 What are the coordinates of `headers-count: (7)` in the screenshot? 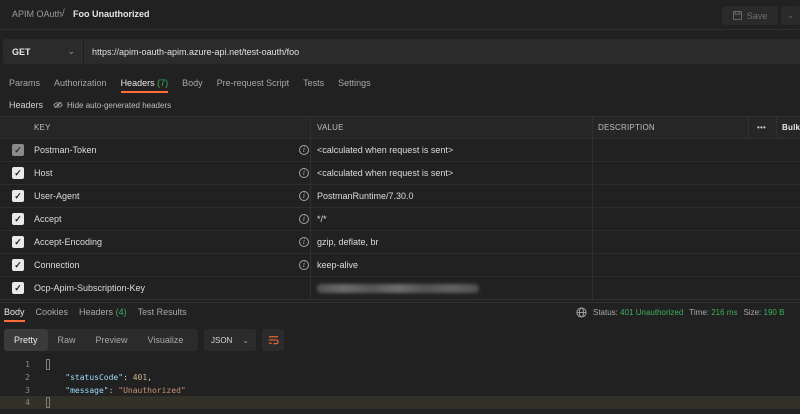 It's located at (163, 83).